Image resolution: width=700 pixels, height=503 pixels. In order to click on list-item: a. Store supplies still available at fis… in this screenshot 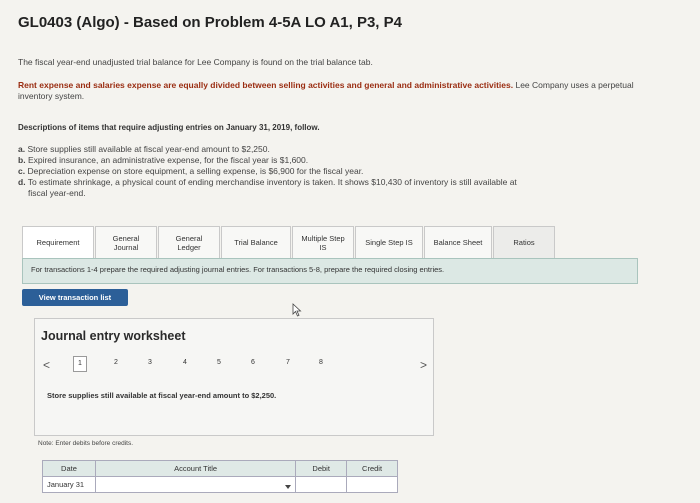, I will do `click(338, 149)`.